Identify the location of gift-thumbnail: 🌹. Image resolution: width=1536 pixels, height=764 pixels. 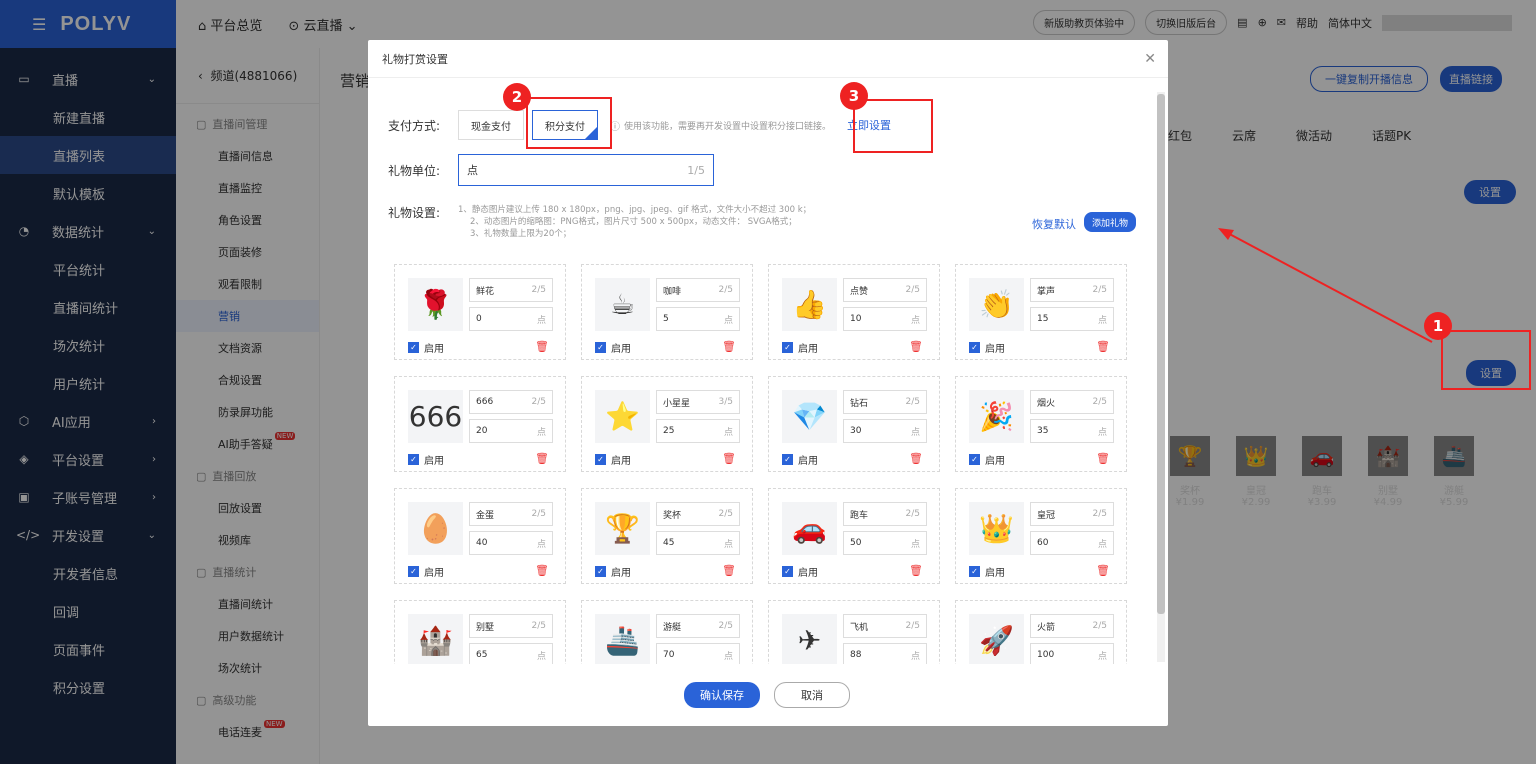
(435, 304).